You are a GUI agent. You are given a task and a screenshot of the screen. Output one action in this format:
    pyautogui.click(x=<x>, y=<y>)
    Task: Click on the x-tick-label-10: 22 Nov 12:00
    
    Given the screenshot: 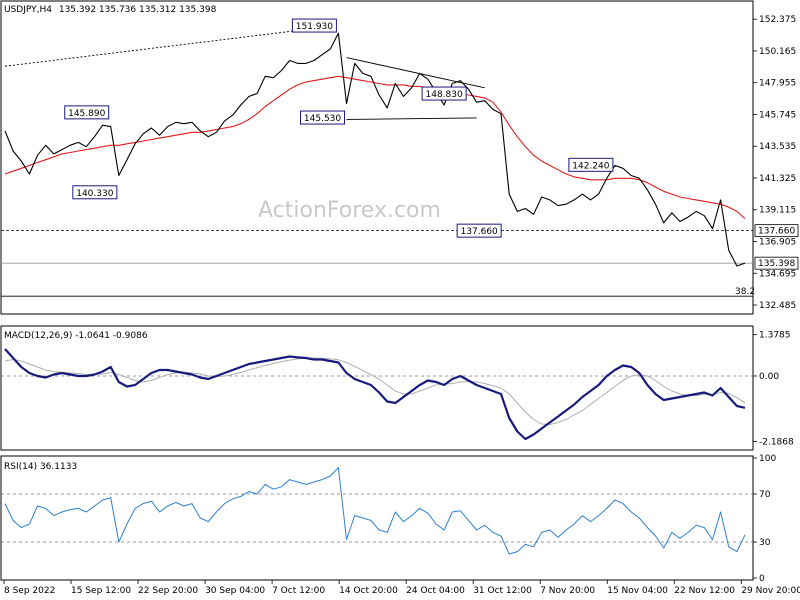 What is the action you would take?
    pyautogui.click(x=704, y=591)
    